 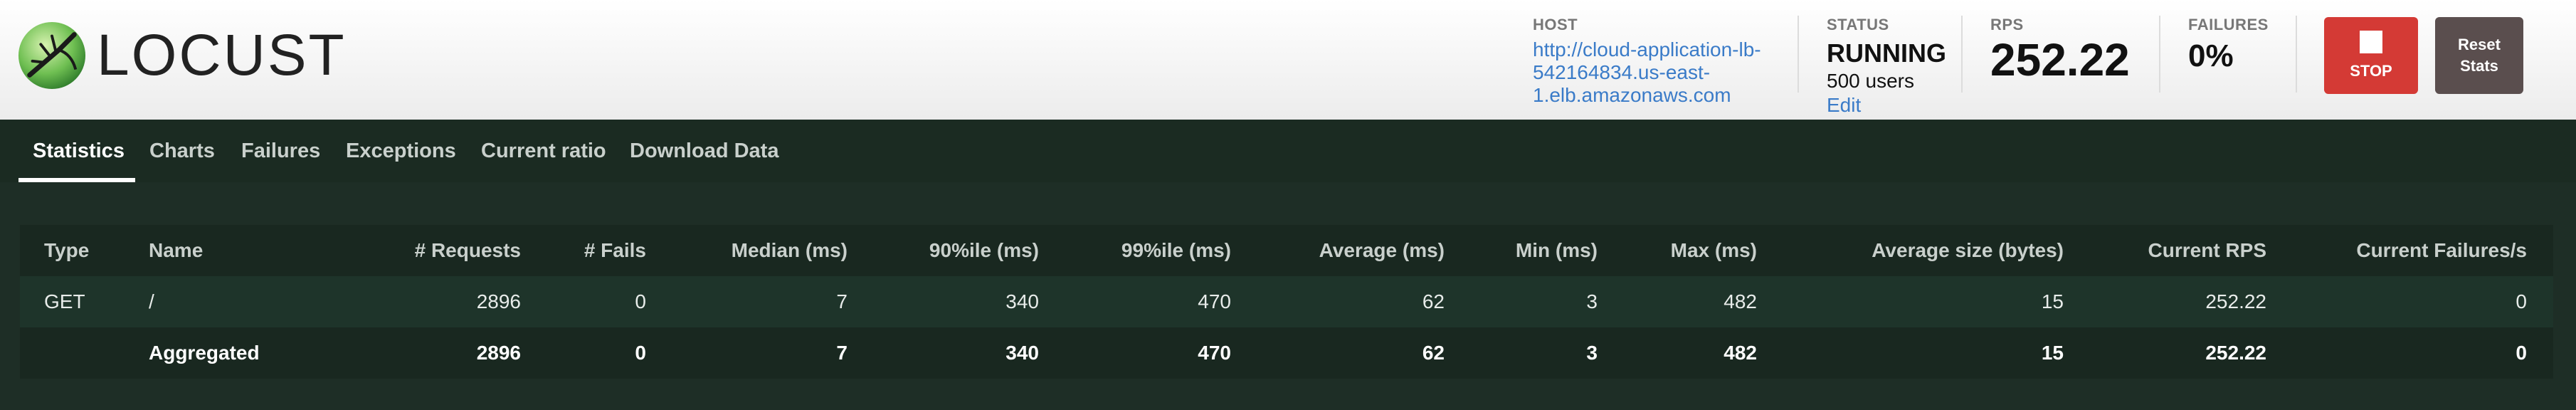 What do you see at coordinates (1886, 105) in the screenshot?
I see `edit-link: Edit` at bounding box center [1886, 105].